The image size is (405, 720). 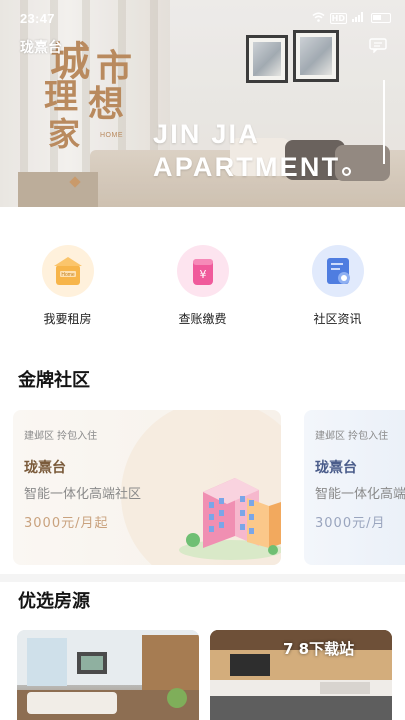 What do you see at coordinates (247, 167) in the screenshot?
I see `slogan-line-2: APARTMENT` at bounding box center [247, 167].